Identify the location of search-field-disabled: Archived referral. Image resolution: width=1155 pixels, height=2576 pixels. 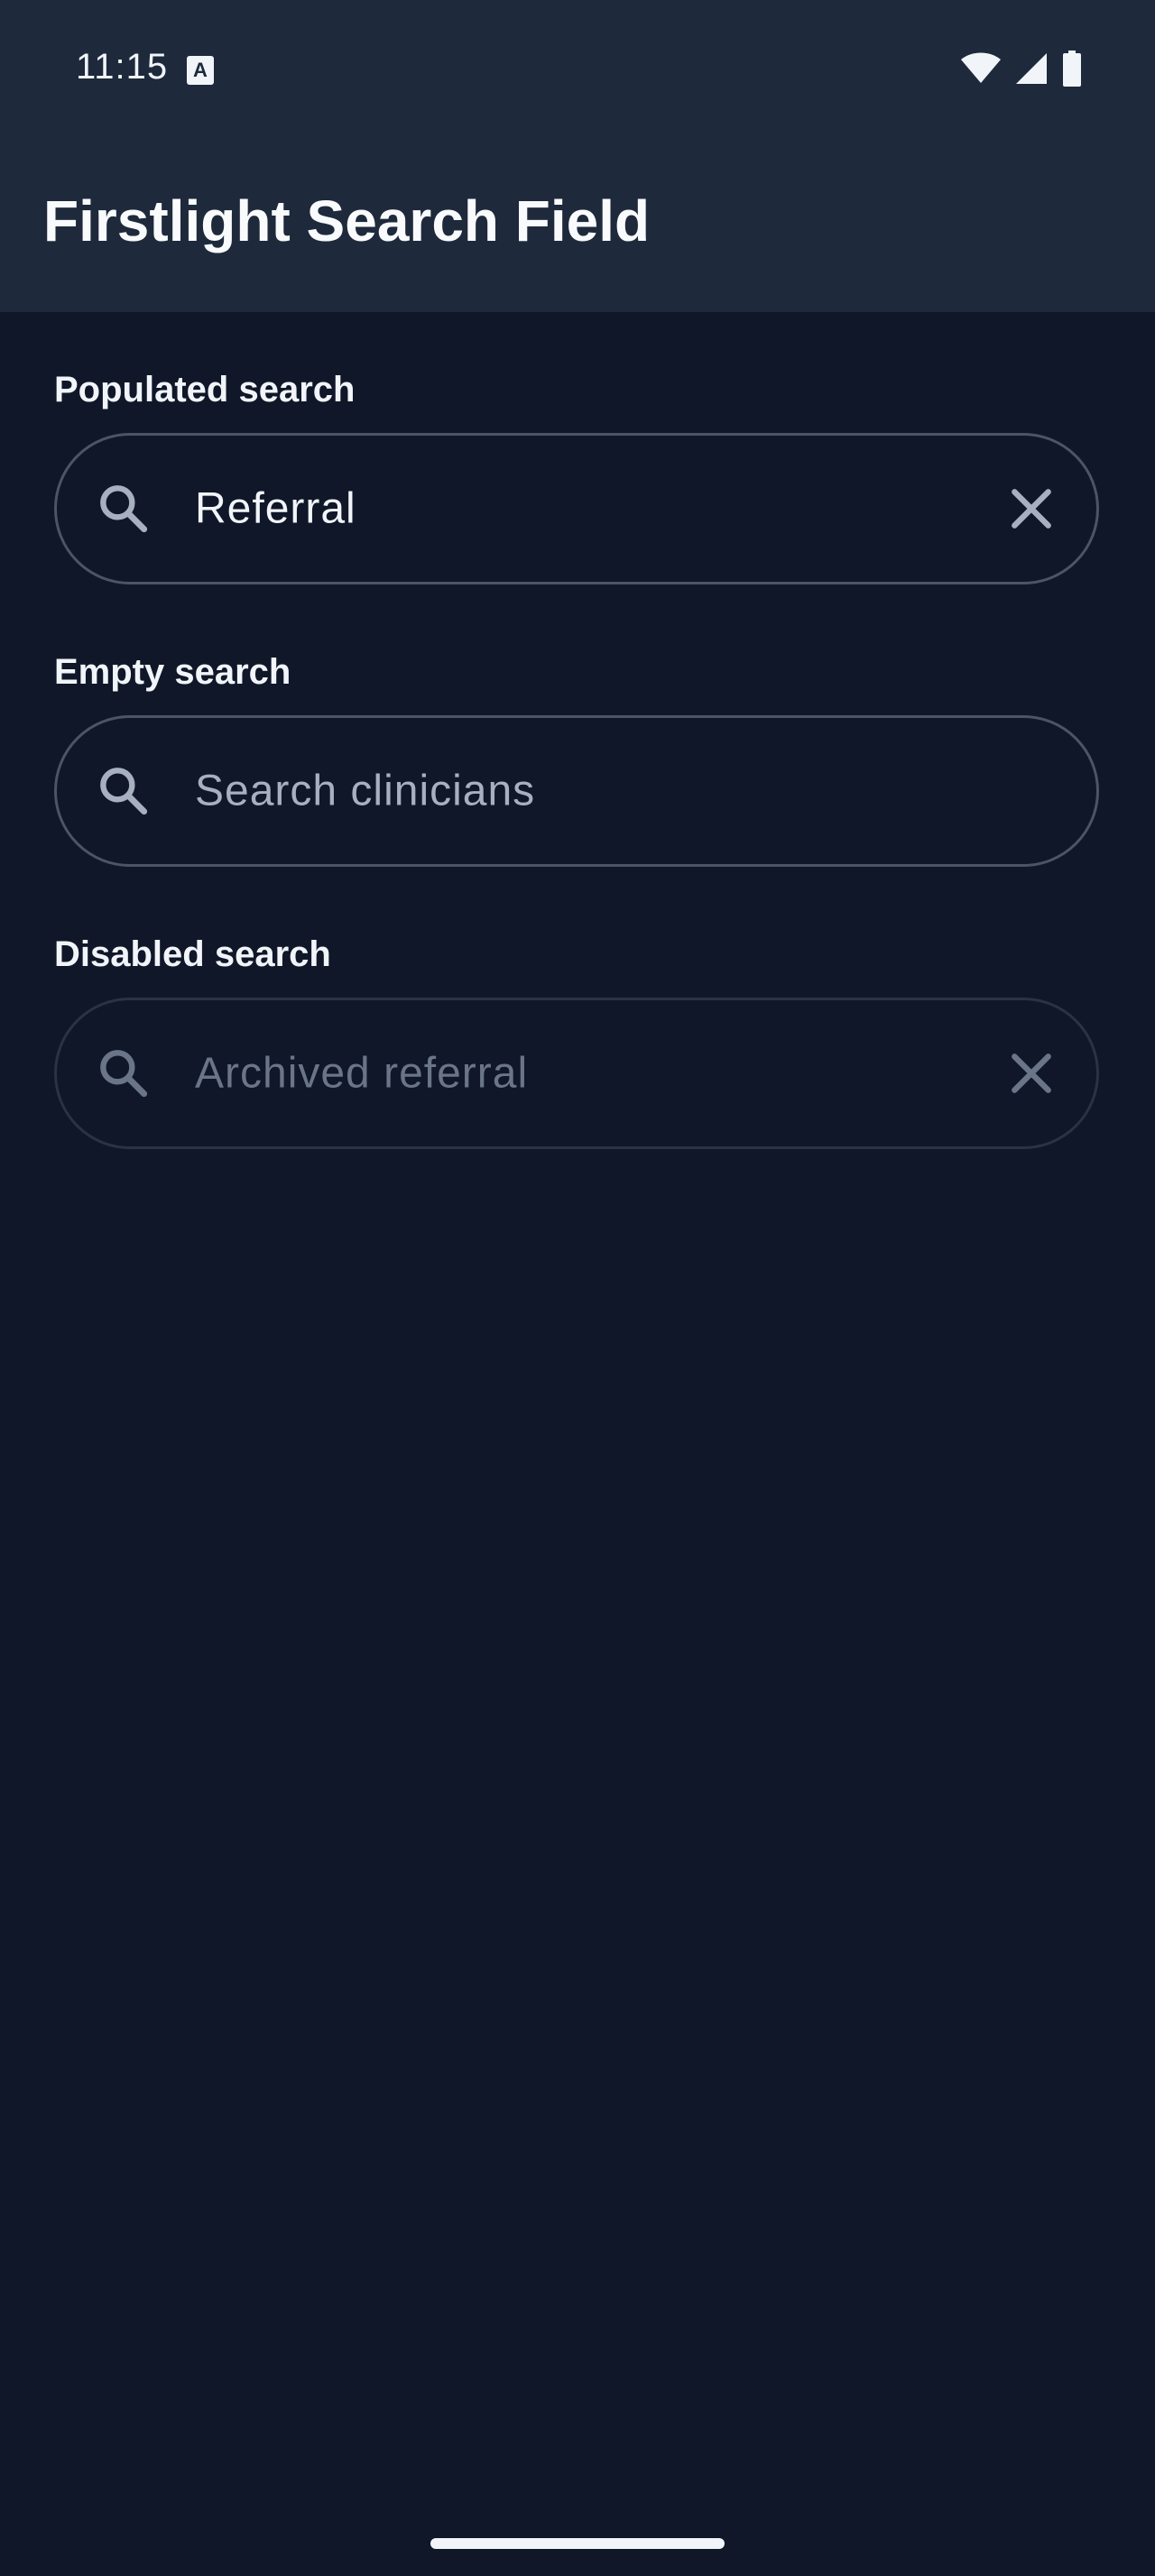
(576, 1073).